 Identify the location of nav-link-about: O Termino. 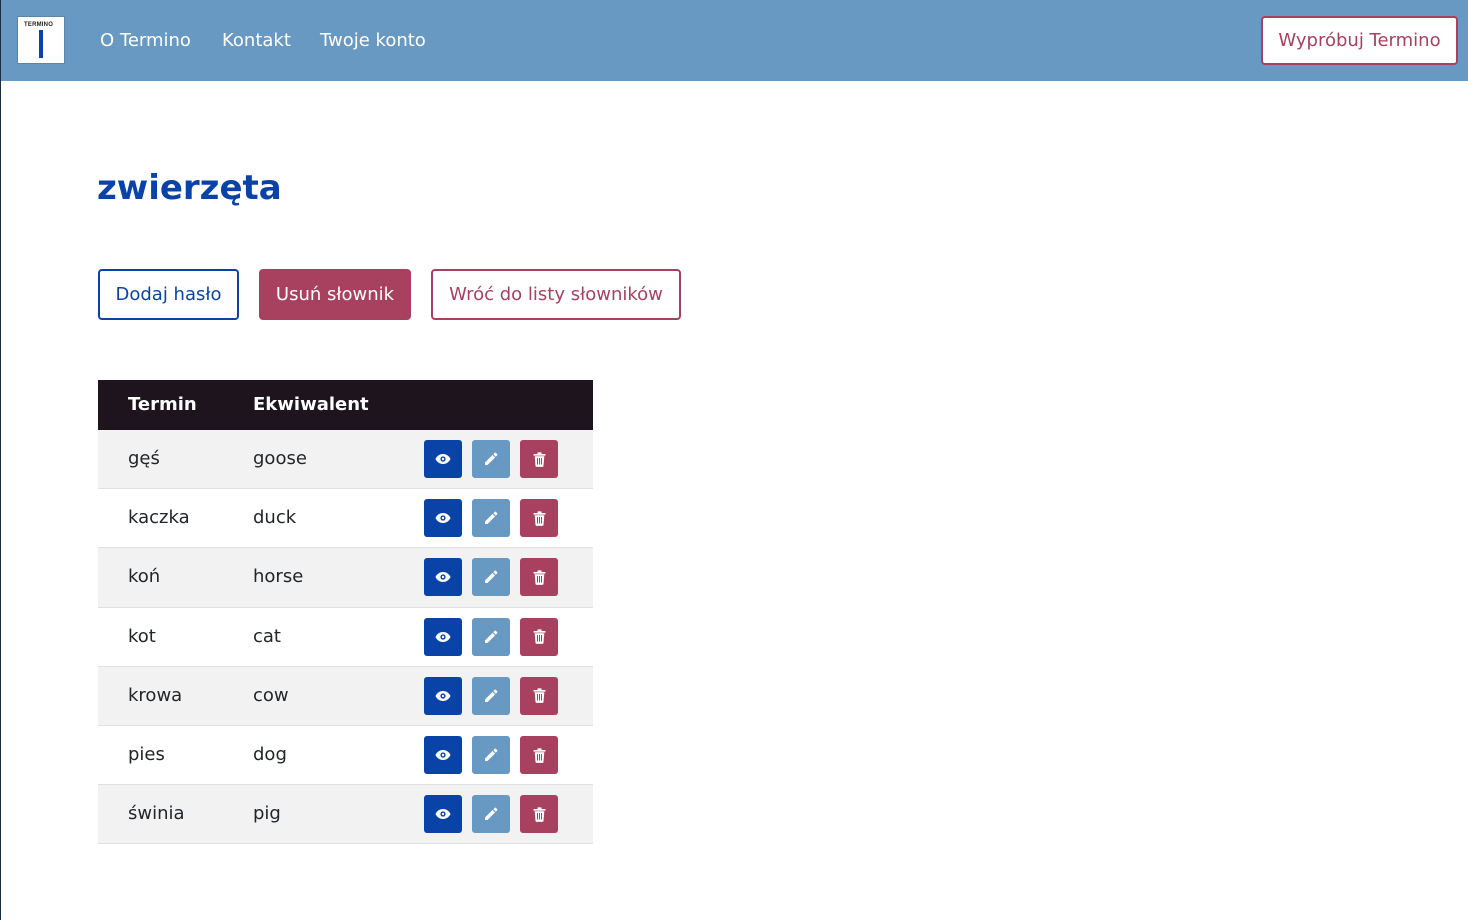
(145, 41).